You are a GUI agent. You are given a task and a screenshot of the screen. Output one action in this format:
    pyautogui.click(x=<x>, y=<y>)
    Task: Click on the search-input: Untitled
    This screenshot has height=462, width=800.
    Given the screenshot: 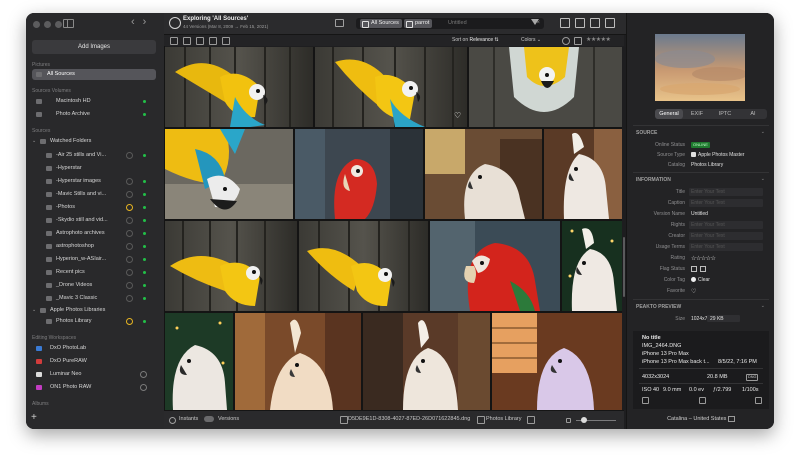 What is the action you would take?
    pyautogui.click(x=457, y=23)
    